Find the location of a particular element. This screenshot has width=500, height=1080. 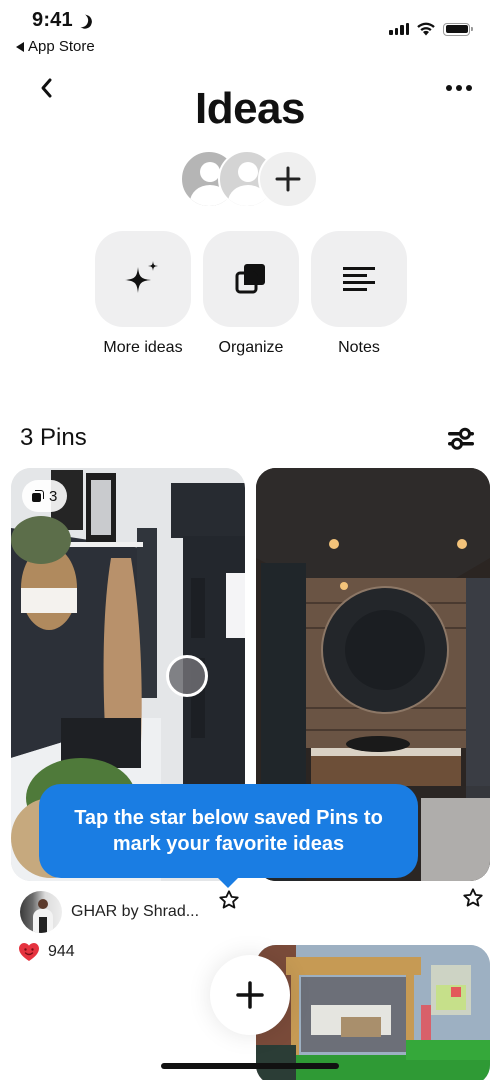

notes-action: Notes is located at coordinates (359, 294).